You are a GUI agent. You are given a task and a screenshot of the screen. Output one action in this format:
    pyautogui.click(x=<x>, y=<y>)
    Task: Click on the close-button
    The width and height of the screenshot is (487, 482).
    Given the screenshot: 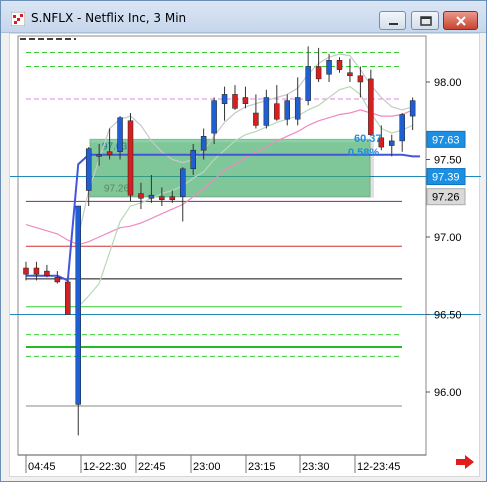 What is the action you would take?
    pyautogui.click(x=460, y=20)
    